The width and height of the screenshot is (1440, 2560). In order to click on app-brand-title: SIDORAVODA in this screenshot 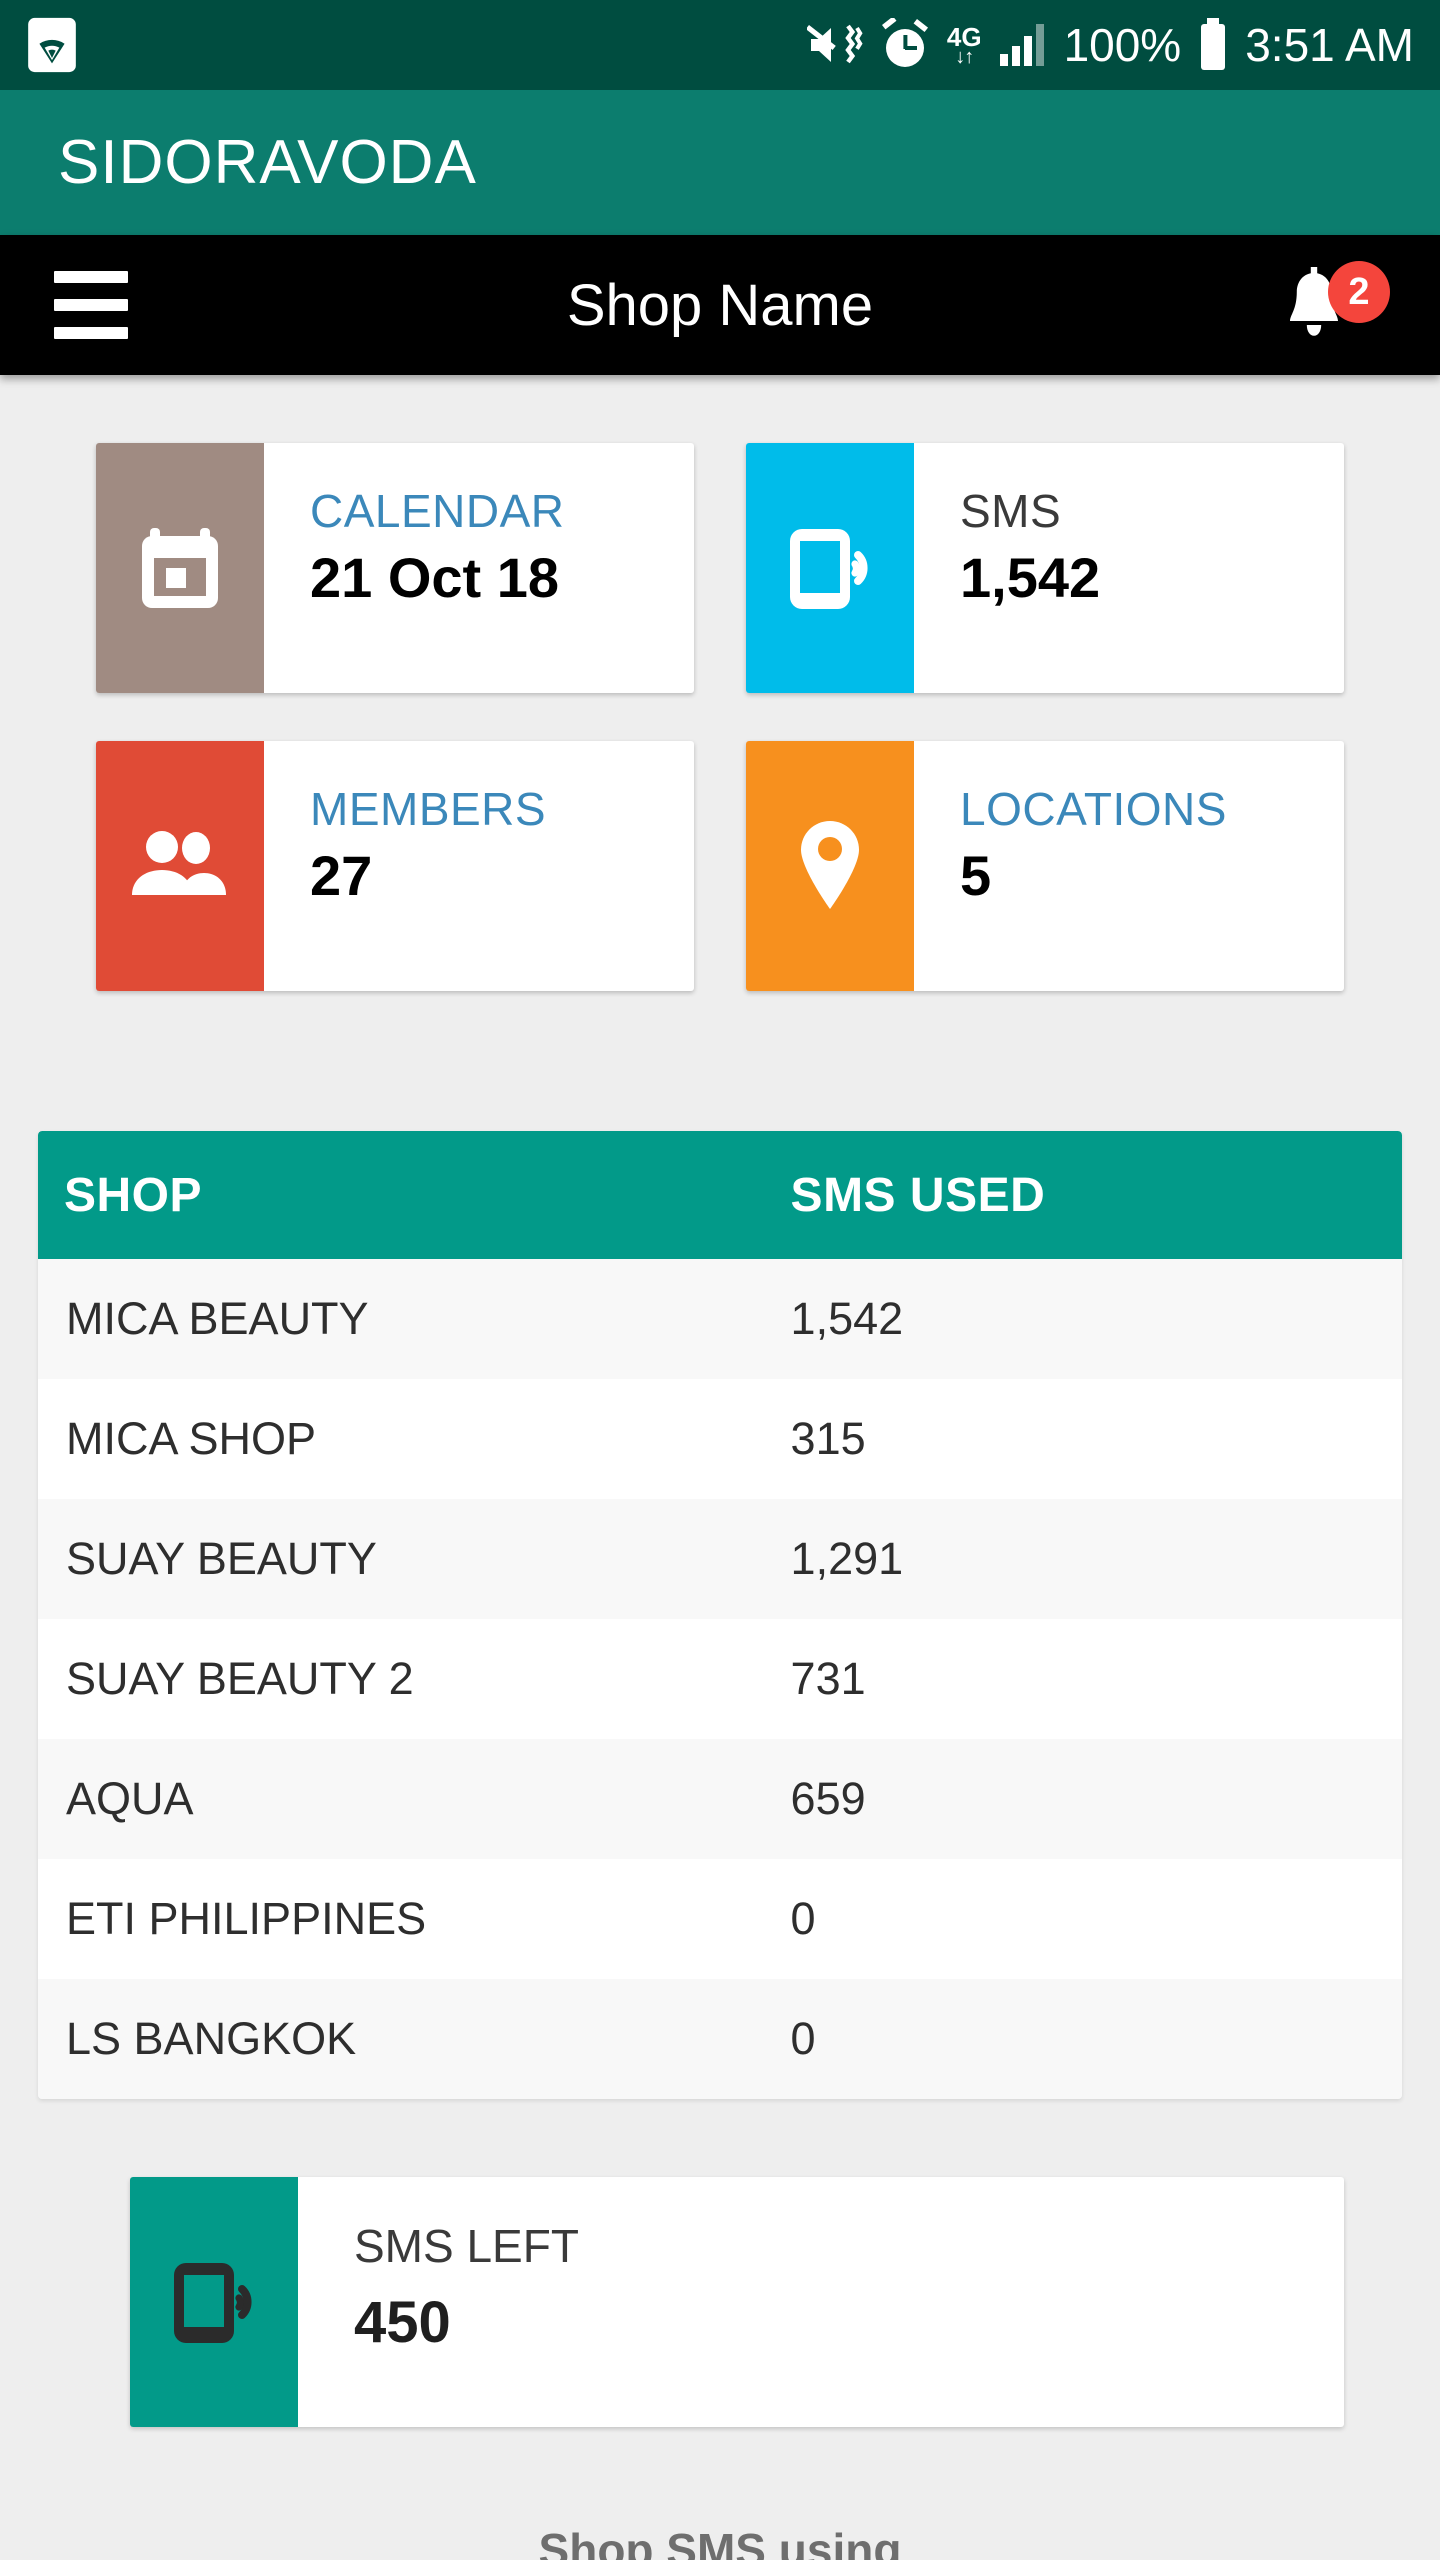, I will do `click(267, 162)`.